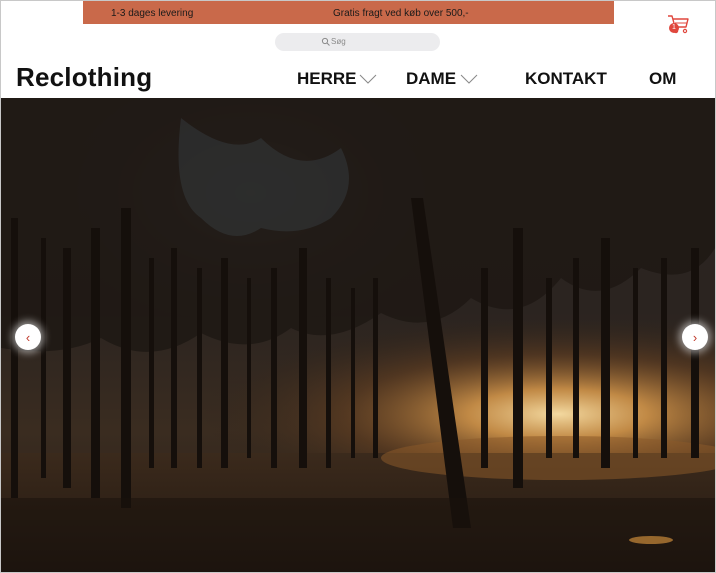 This screenshot has height=573, width=716. What do you see at coordinates (327, 78) in the screenshot?
I see `nav-label: HERRE` at bounding box center [327, 78].